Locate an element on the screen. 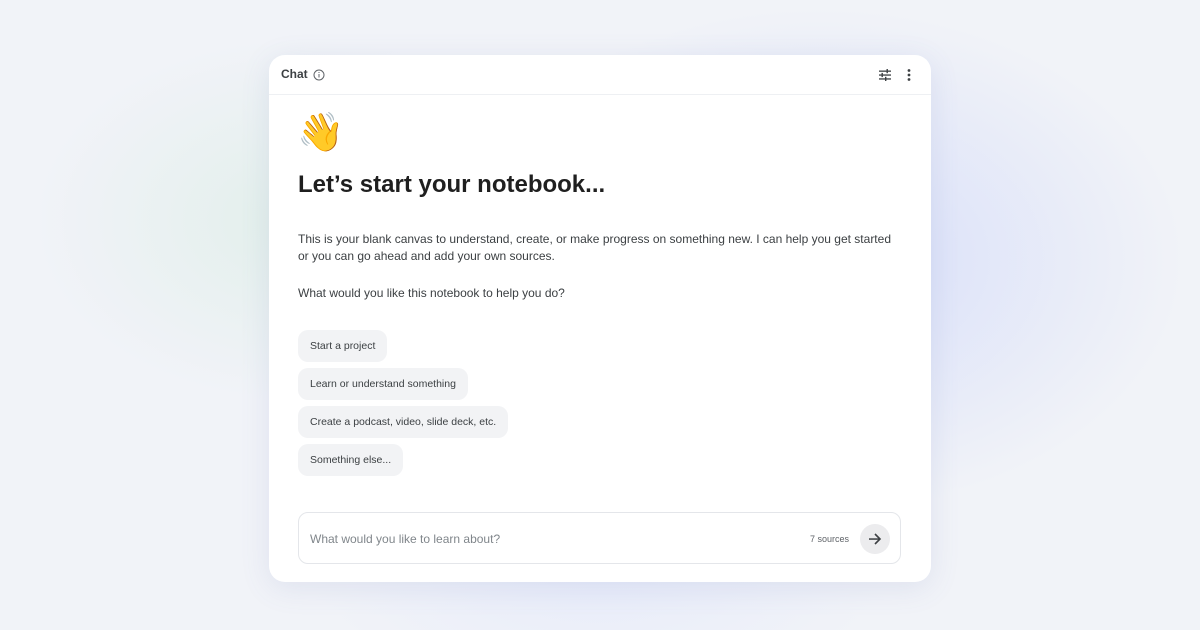  suggestion-chip-learn: Learn or understand something is located at coordinates (383, 384).